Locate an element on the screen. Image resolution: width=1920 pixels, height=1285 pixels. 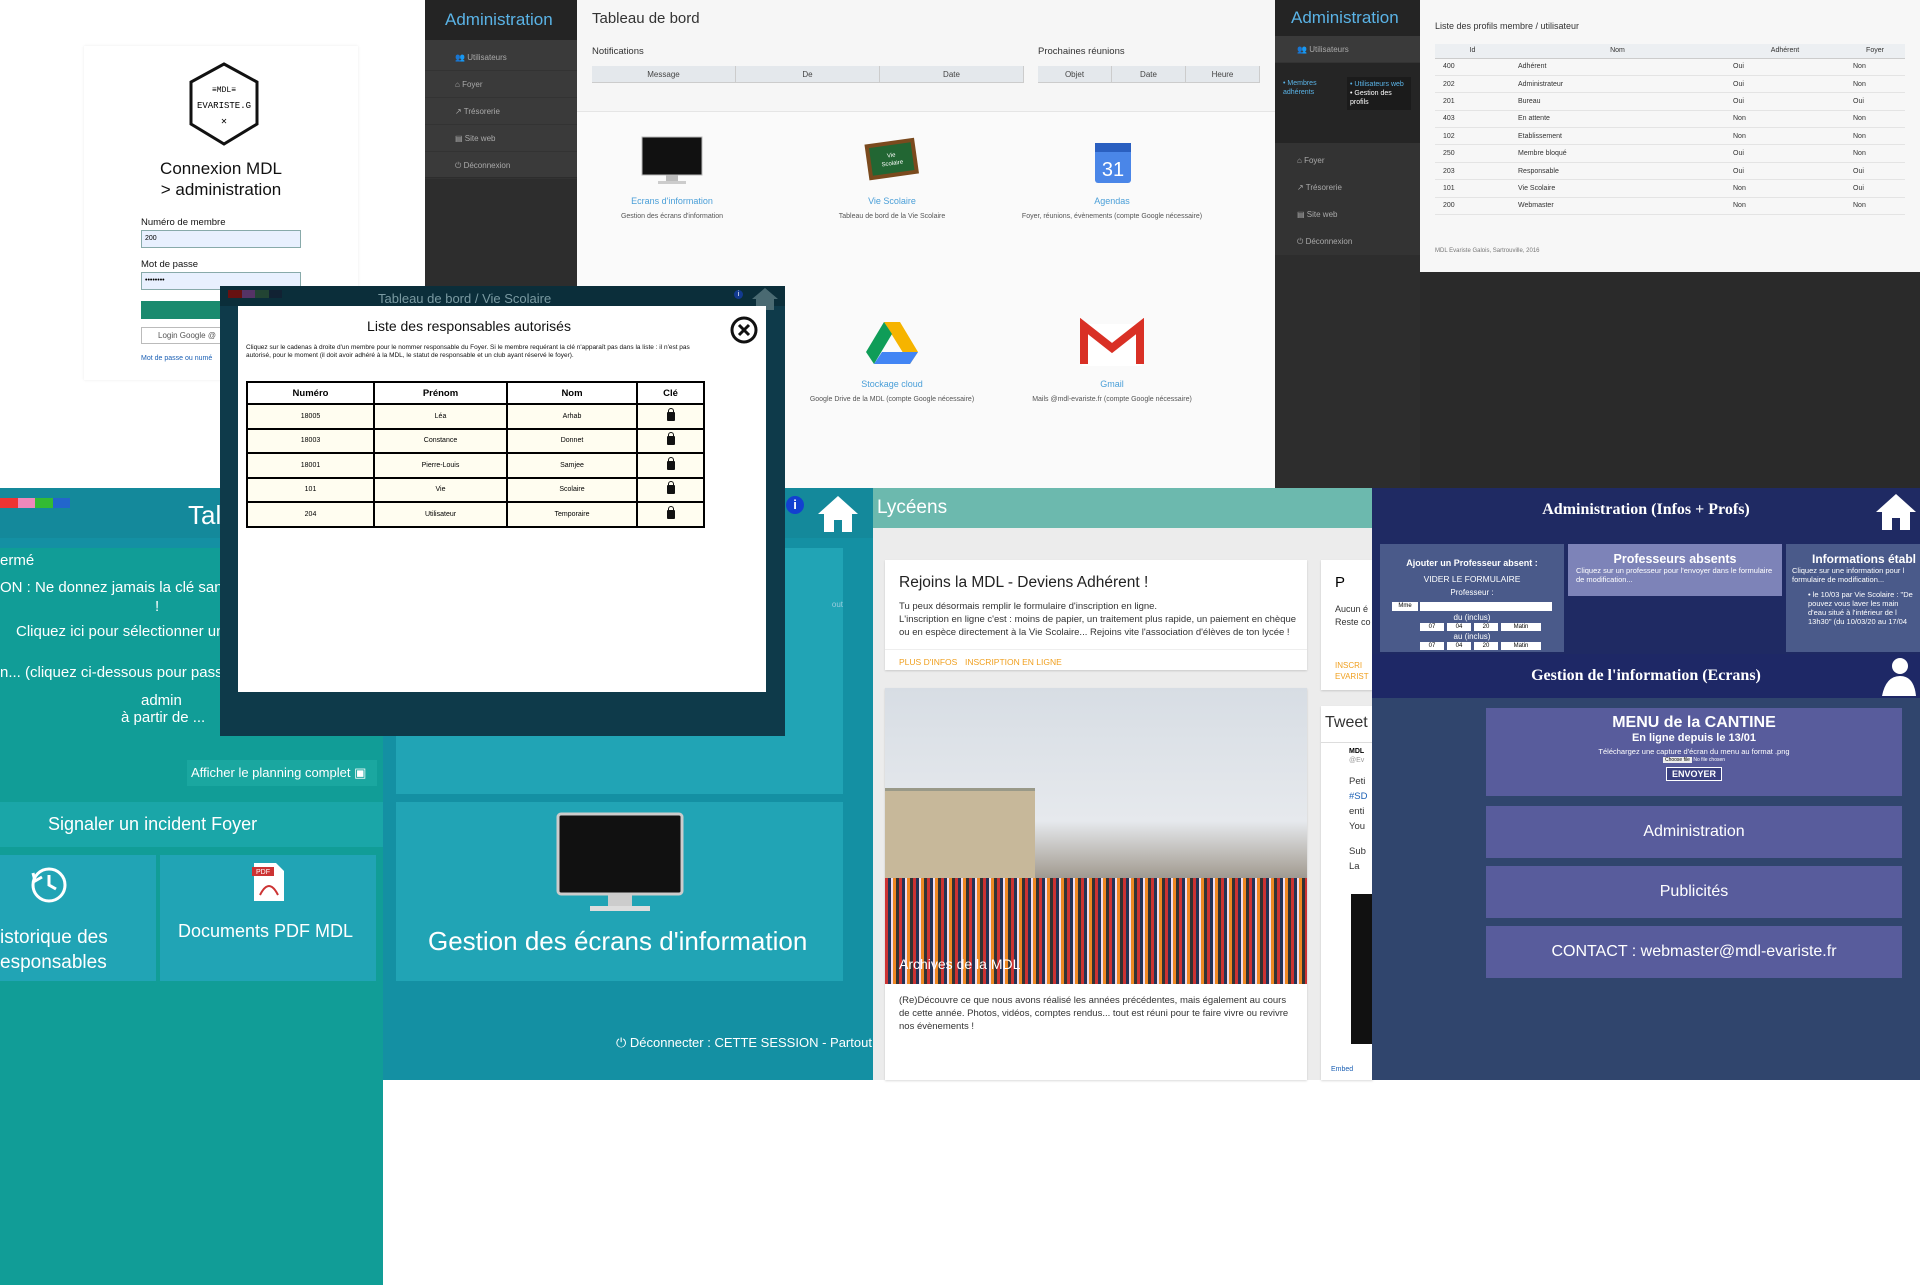
more-info-link: PLUS D'INFOS is located at coordinates (928, 662).